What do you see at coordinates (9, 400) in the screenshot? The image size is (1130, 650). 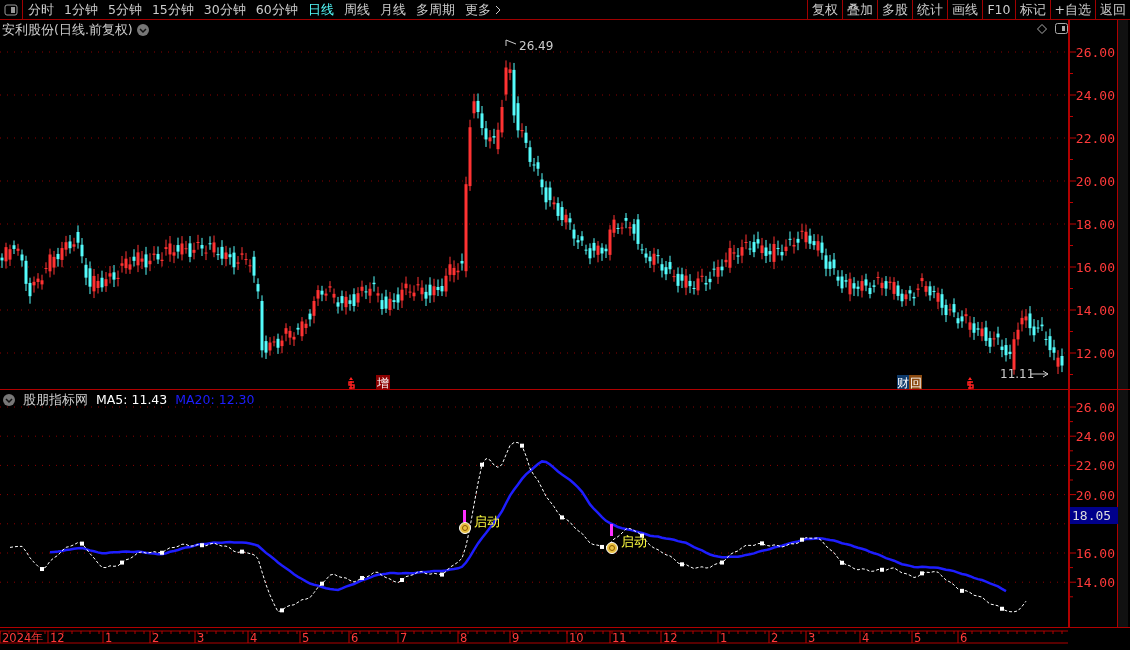 I see `collapse-icon` at bounding box center [9, 400].